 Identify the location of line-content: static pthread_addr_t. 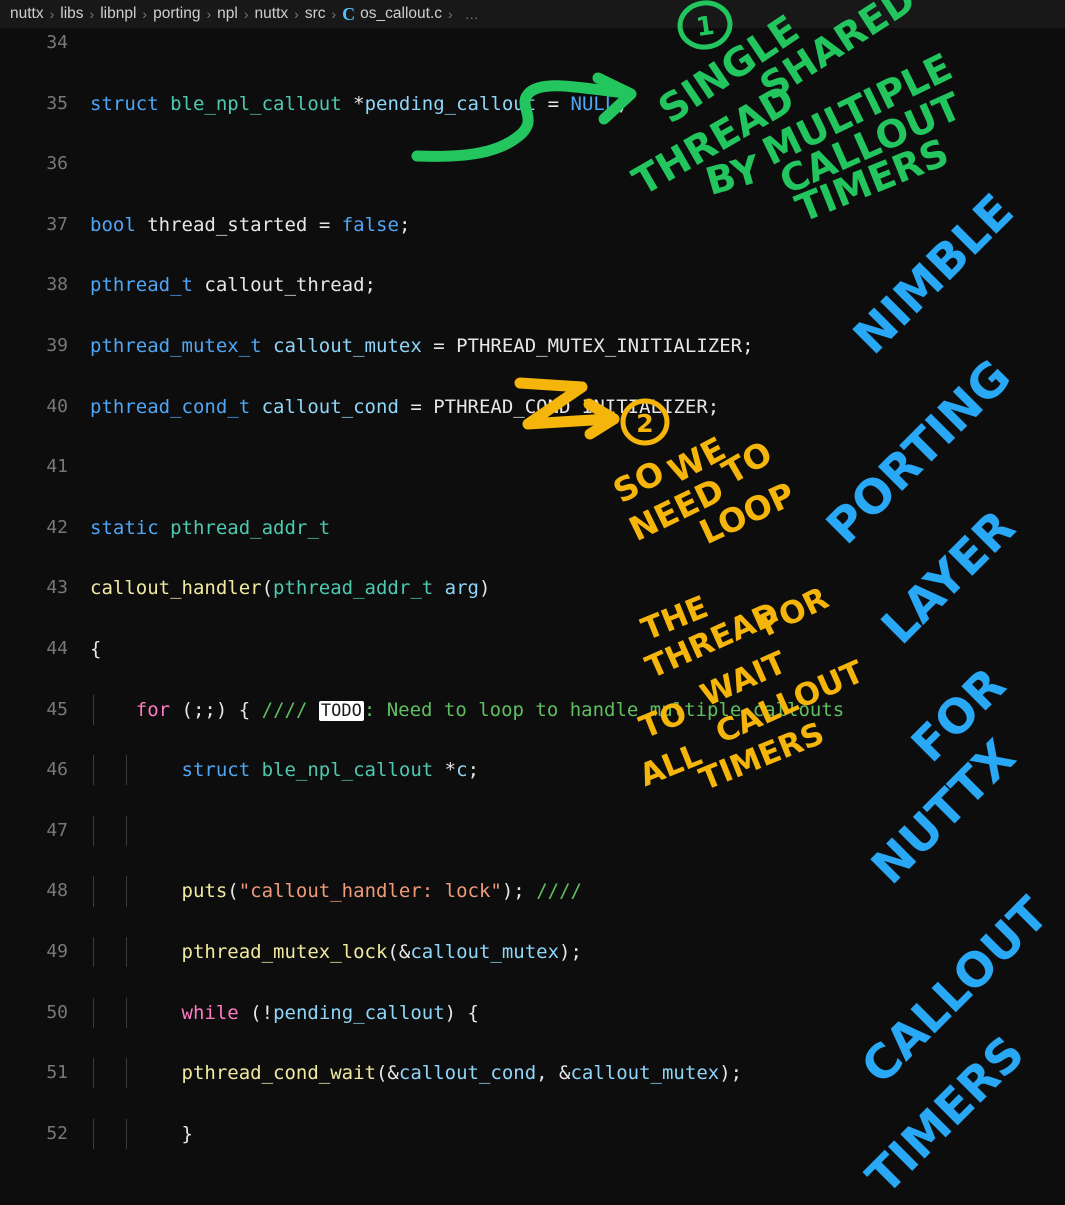
(210, 528).